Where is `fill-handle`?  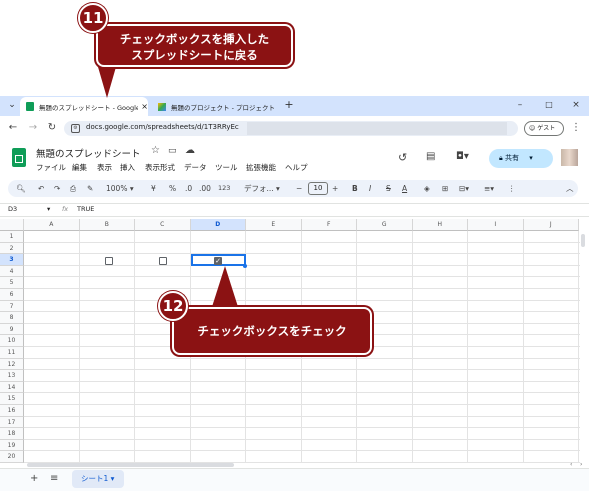 fill-handle is located at coordinates (245, 266).